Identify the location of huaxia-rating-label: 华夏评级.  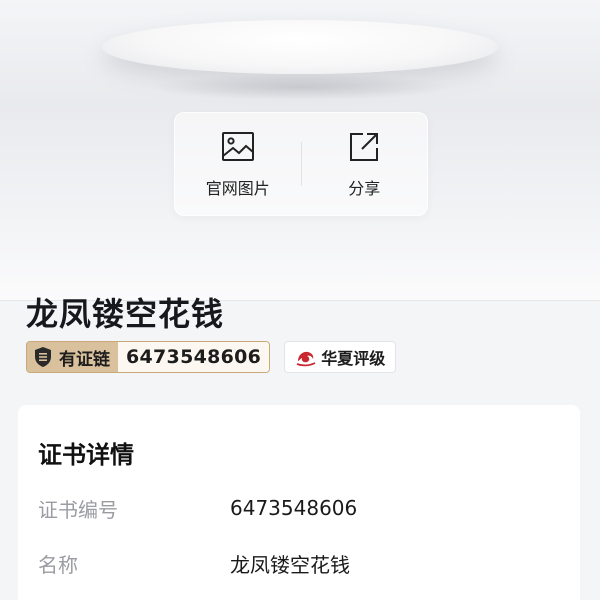
(353, 358).